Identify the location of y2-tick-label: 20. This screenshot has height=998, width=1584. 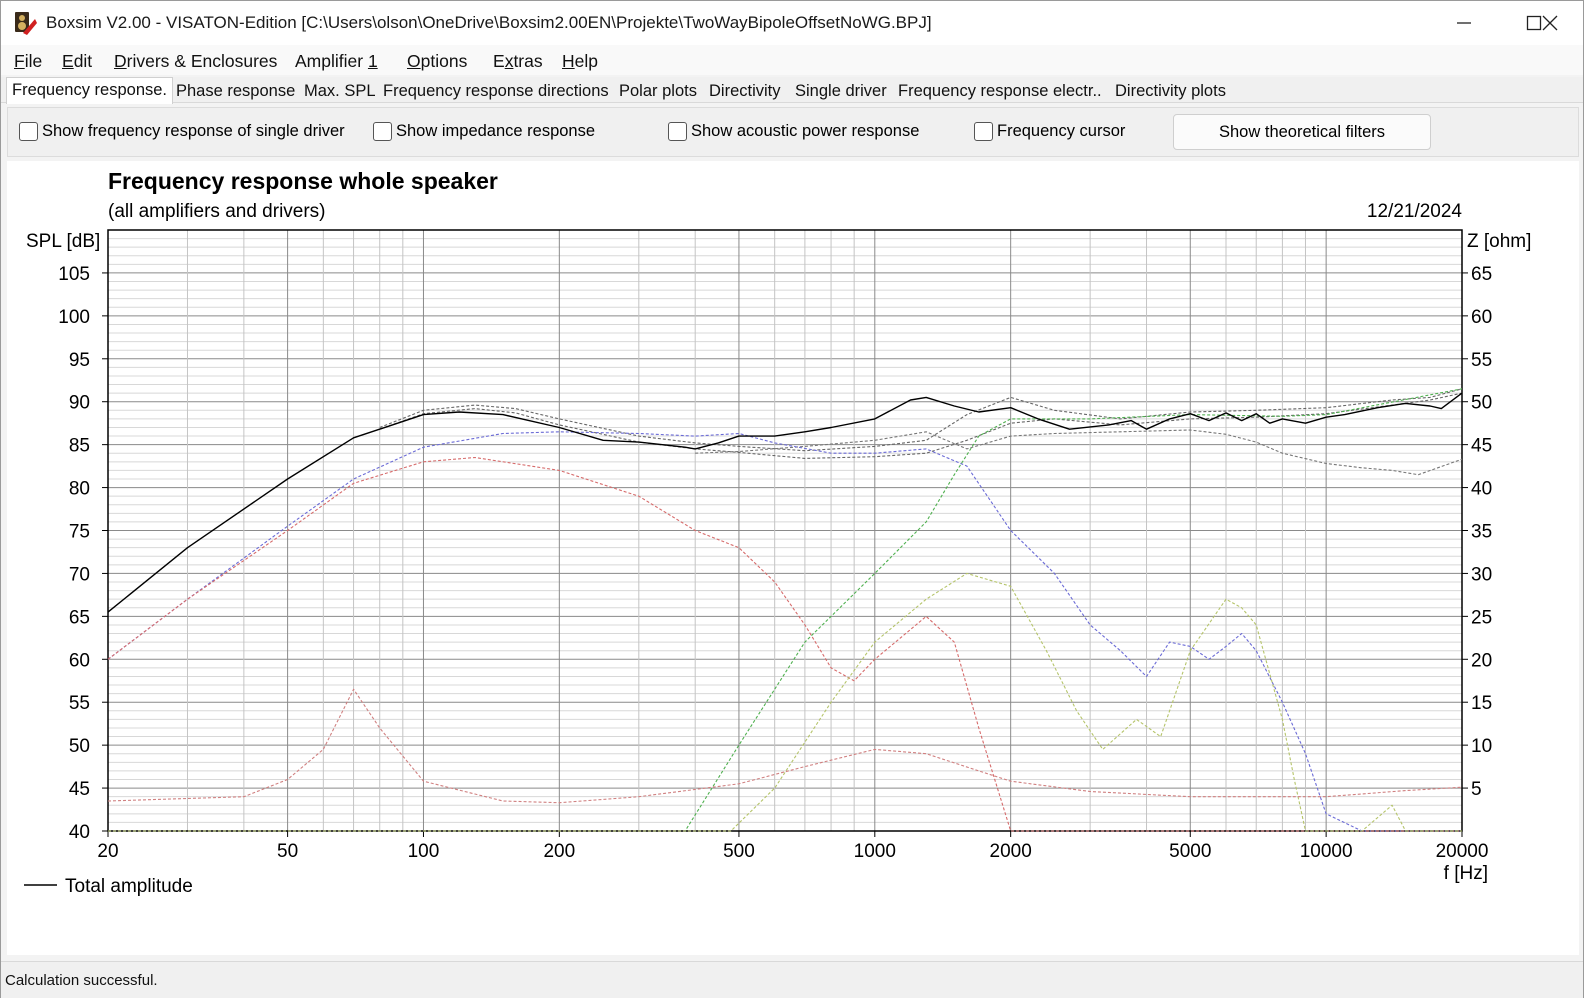
(1481, 660).